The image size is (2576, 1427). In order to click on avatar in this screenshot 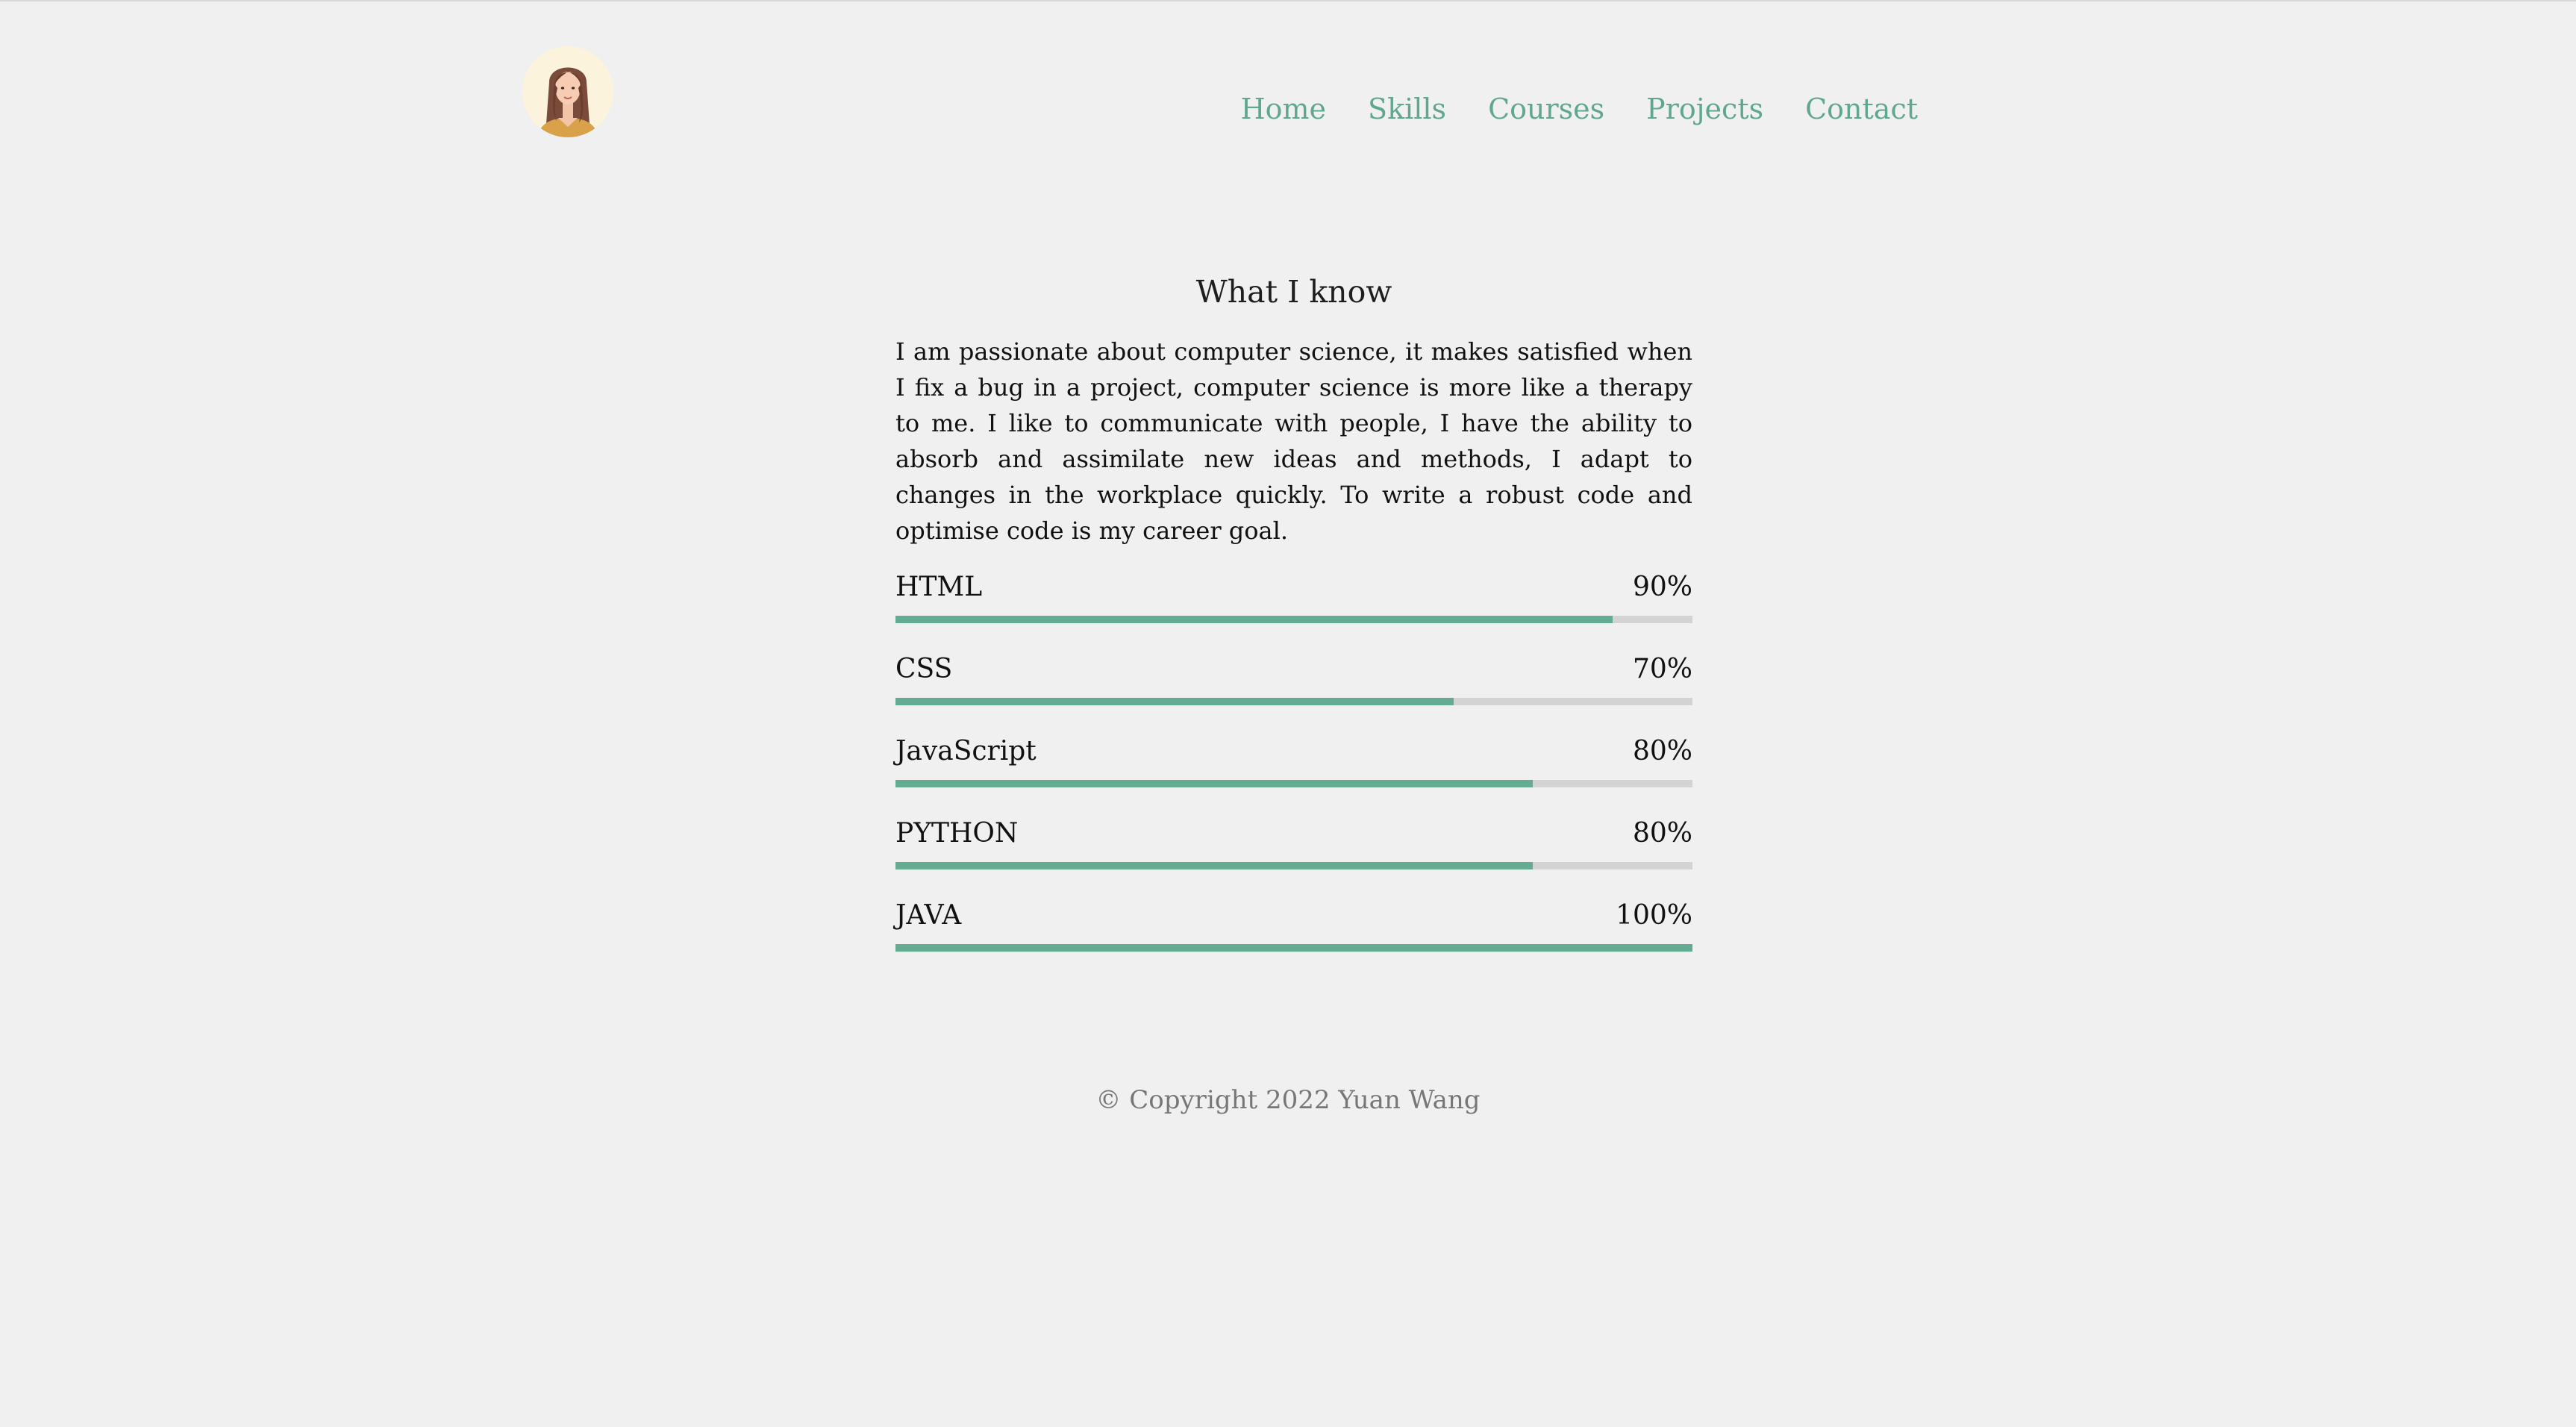, I will do `click(567, 92)`.